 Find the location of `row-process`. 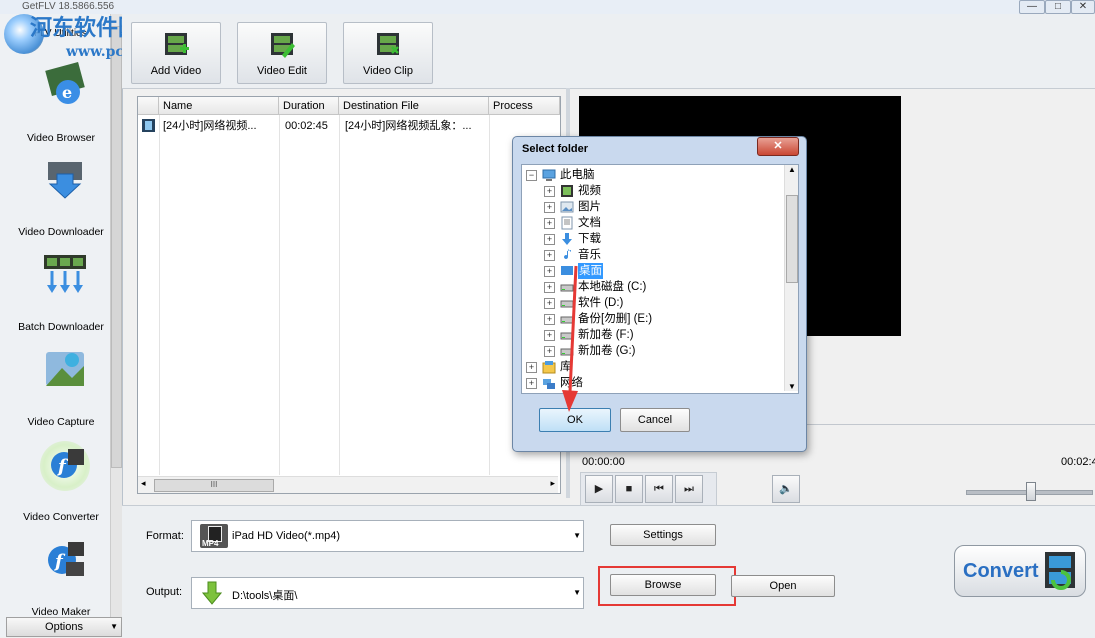

row-process is located at coordinates (526, 126).